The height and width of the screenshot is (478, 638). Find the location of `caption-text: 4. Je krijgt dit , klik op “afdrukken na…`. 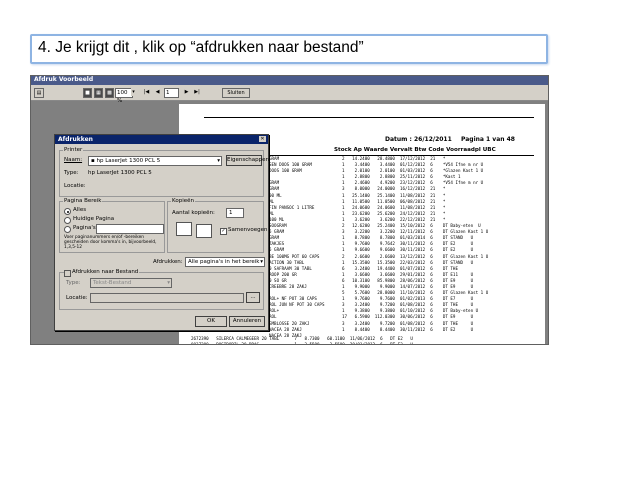

caption-text: 4. Je krijgt dit , klik op “afdrukken na… is located at coordinates (201, 47).